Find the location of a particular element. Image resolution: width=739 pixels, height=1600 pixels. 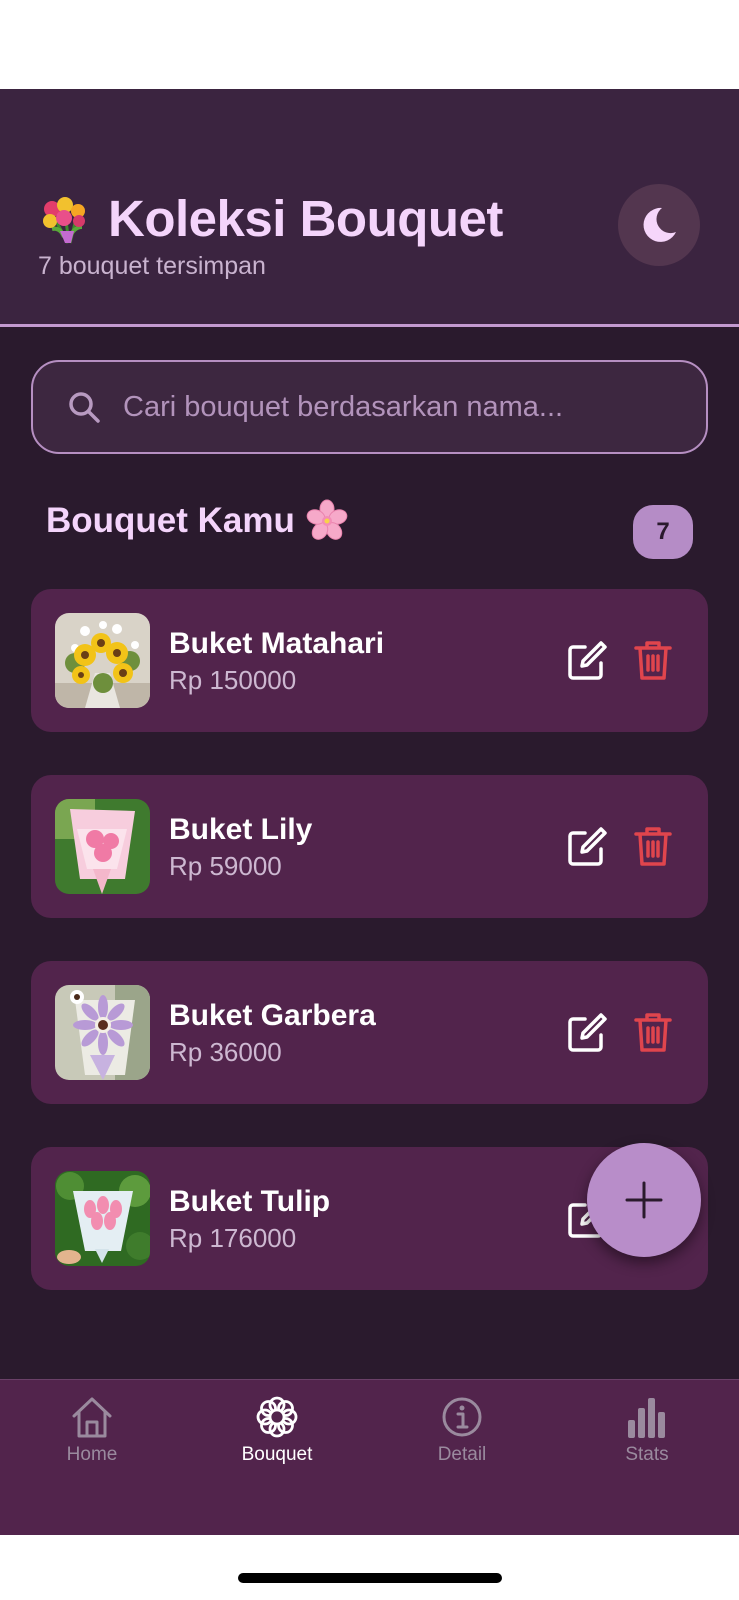

moon-icon is located at coordinates (659, 224).